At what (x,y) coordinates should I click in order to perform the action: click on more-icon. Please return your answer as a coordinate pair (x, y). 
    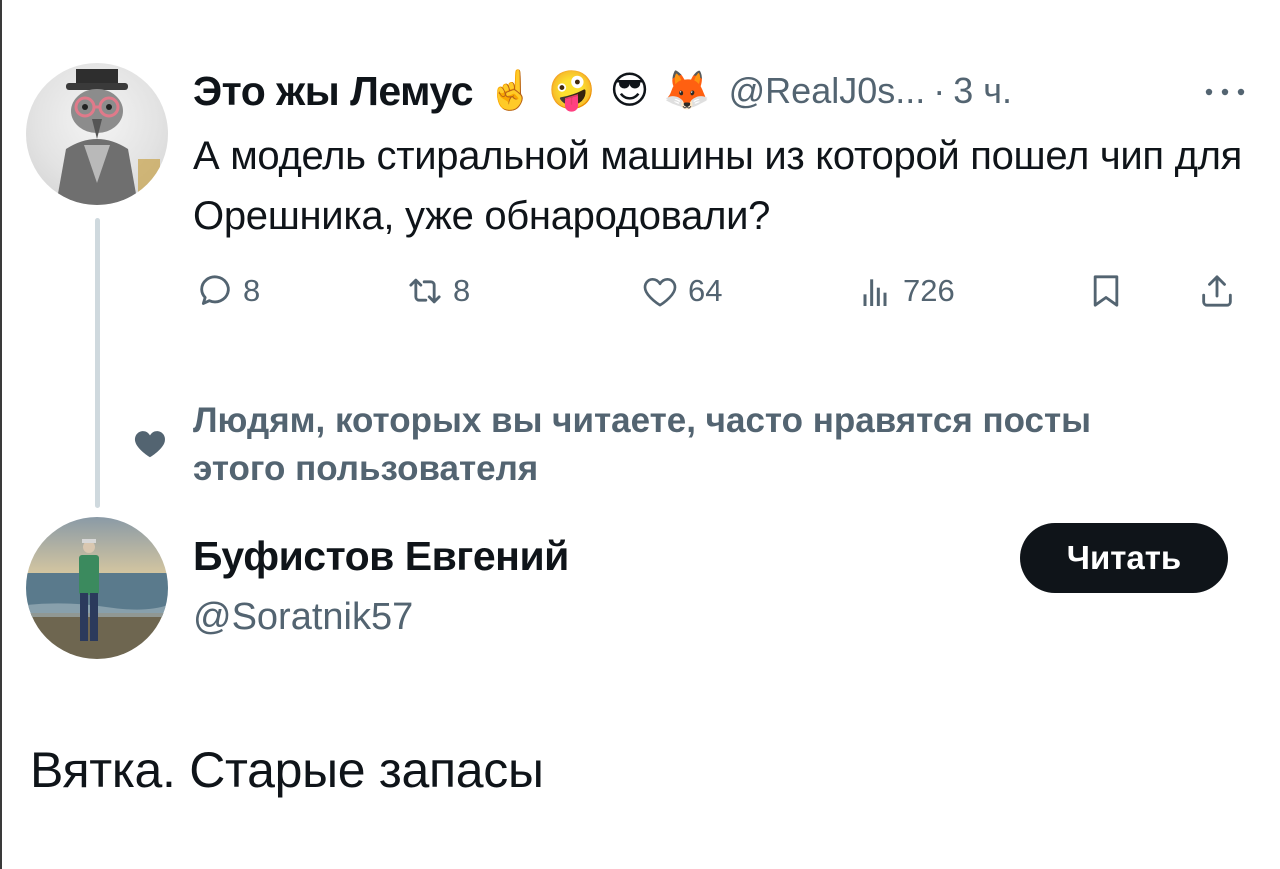
    Looking at the image, I should click on (1225, 90).